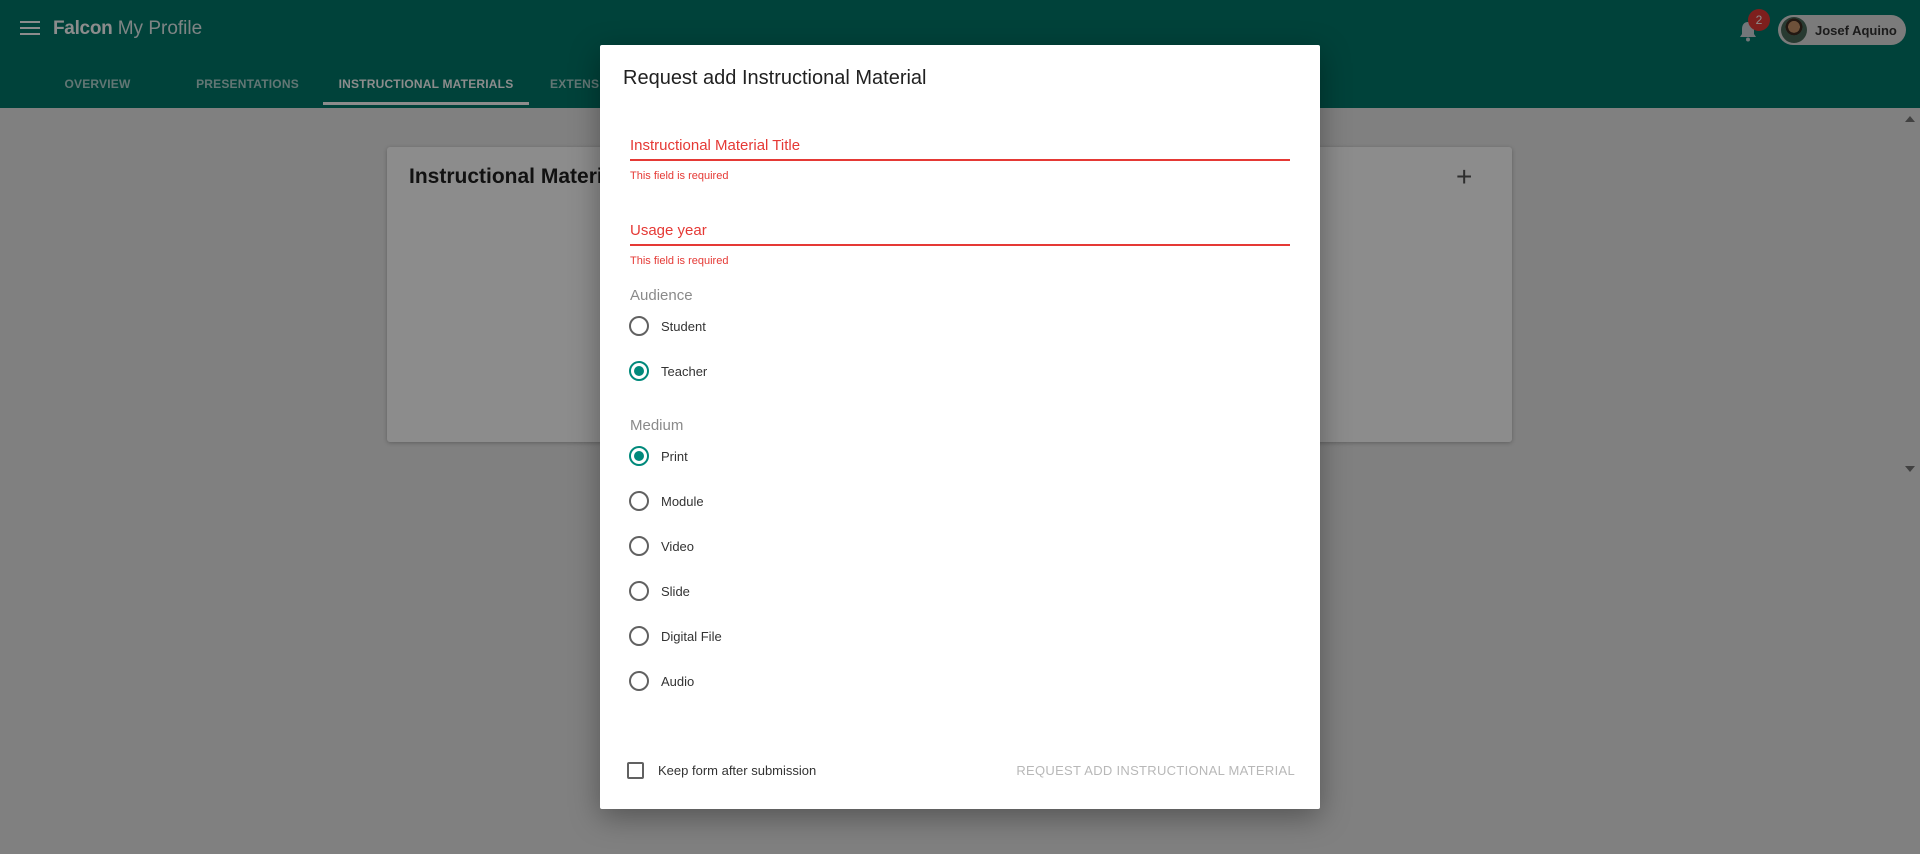 Image resolution: width=1920 pixels, height=854 pixels. I want to click on radio-label: Audio, so click(678, 681).